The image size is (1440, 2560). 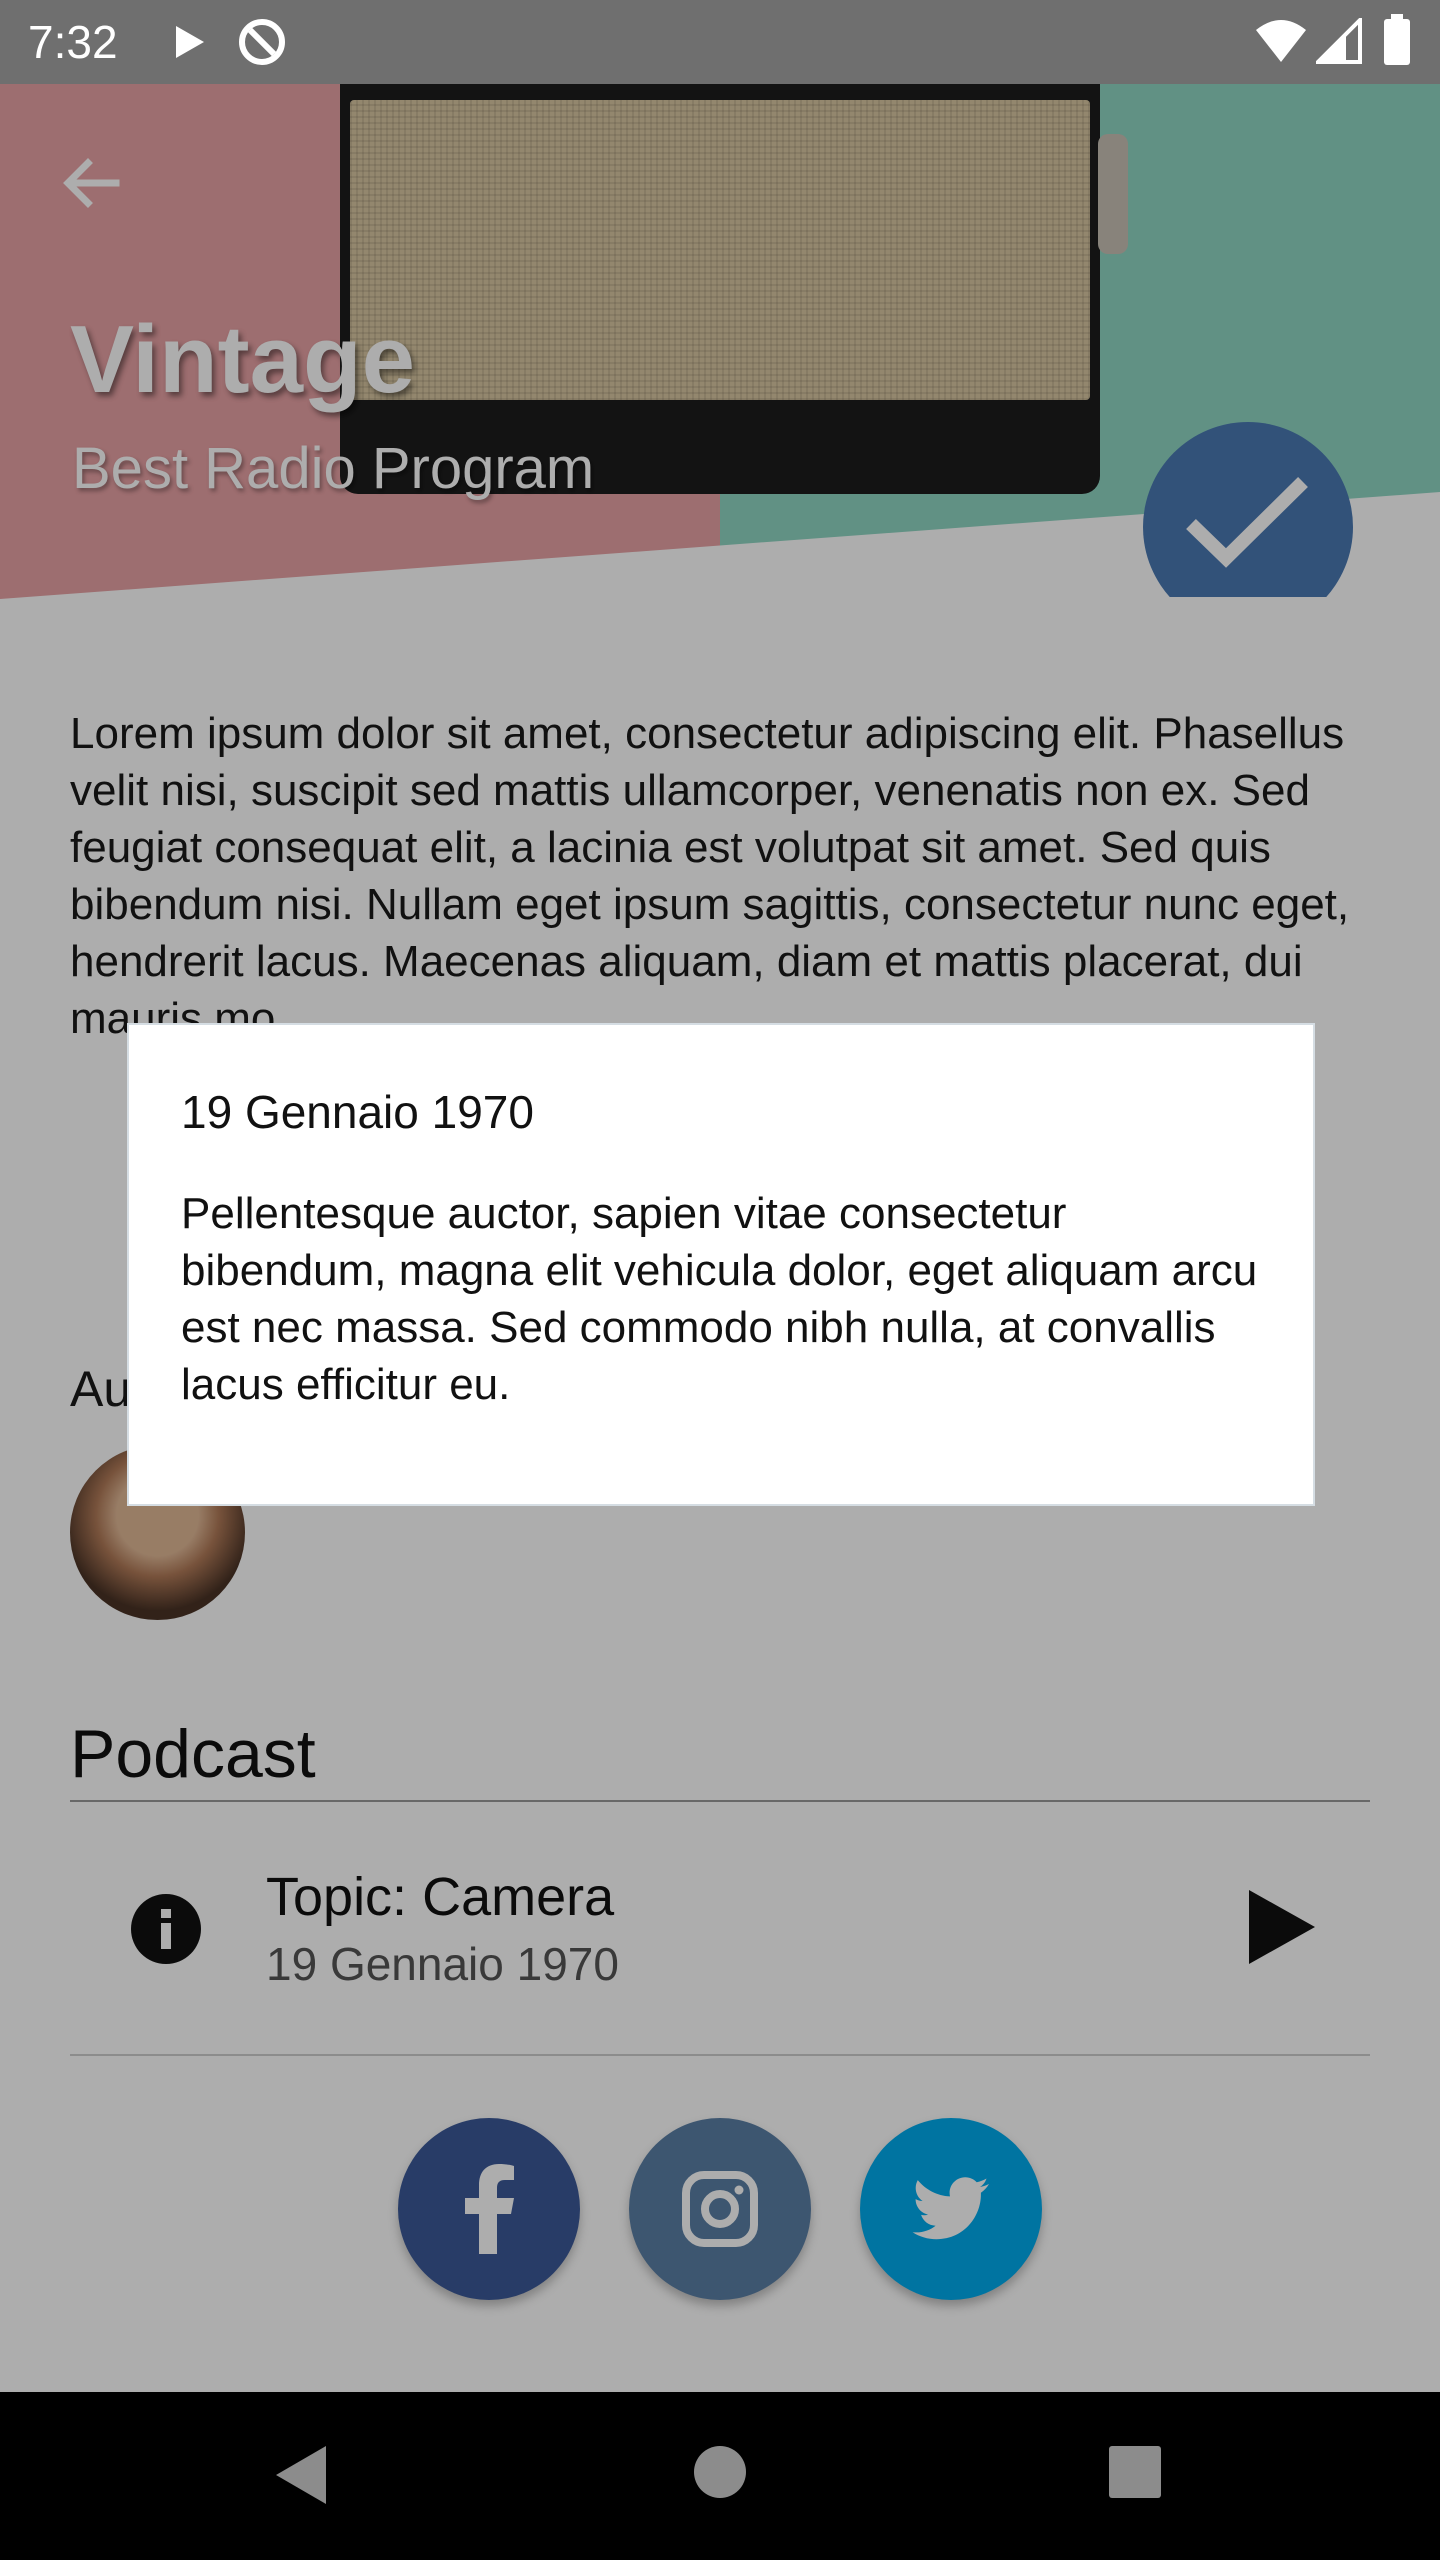 What do you see at coordinates (190, 42) in the screenshot?
I see `play-notification-icon` at bounding box center [190, 42].